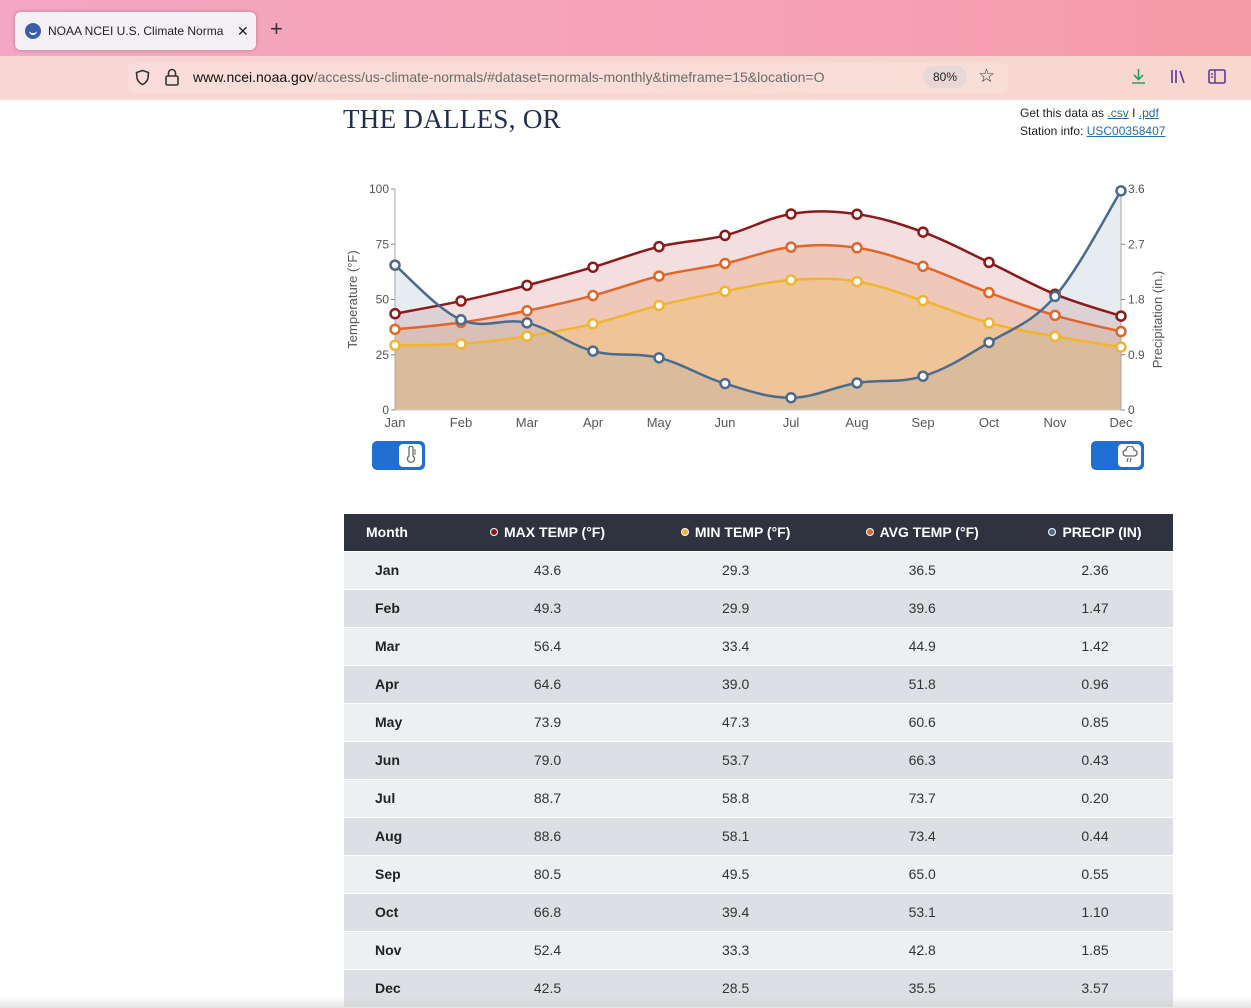 This screenshot has width=1251, height=1008. Describe the element at coordinates (135, 31) in the screenshot. I see `browser-tab: NOAA NCEI U.S. Climate Norma ✕` at that location.